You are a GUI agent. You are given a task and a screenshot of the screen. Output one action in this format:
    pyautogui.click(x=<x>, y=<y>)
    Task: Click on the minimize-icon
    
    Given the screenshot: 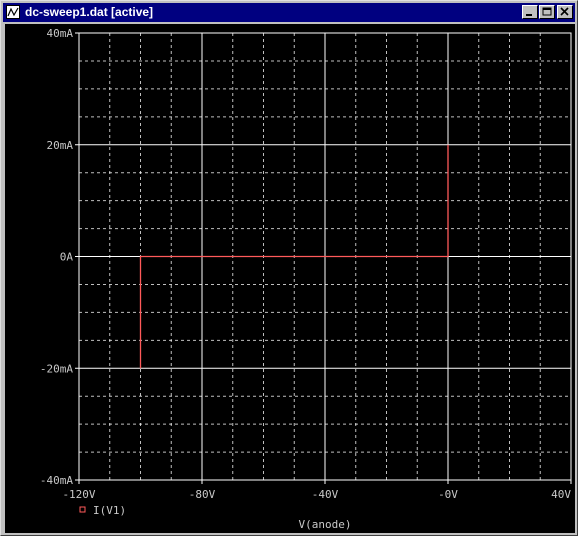 What is the action you would take?
    pyautogui.click(x=529, y=15)
    